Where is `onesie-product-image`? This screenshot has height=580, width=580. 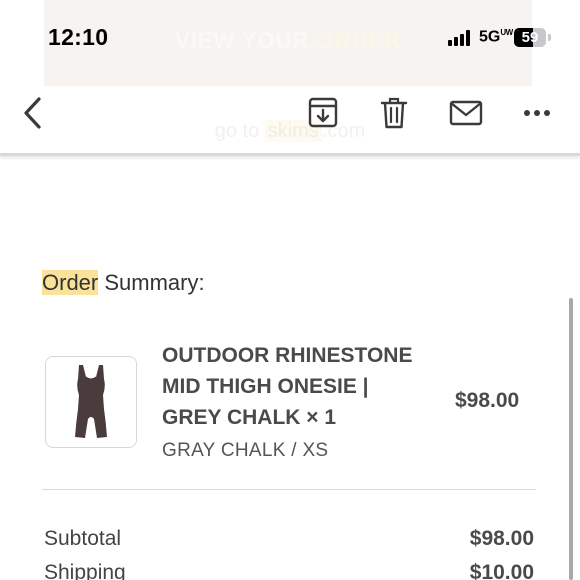
onesie-product-image is located at coordinates (91, 401).